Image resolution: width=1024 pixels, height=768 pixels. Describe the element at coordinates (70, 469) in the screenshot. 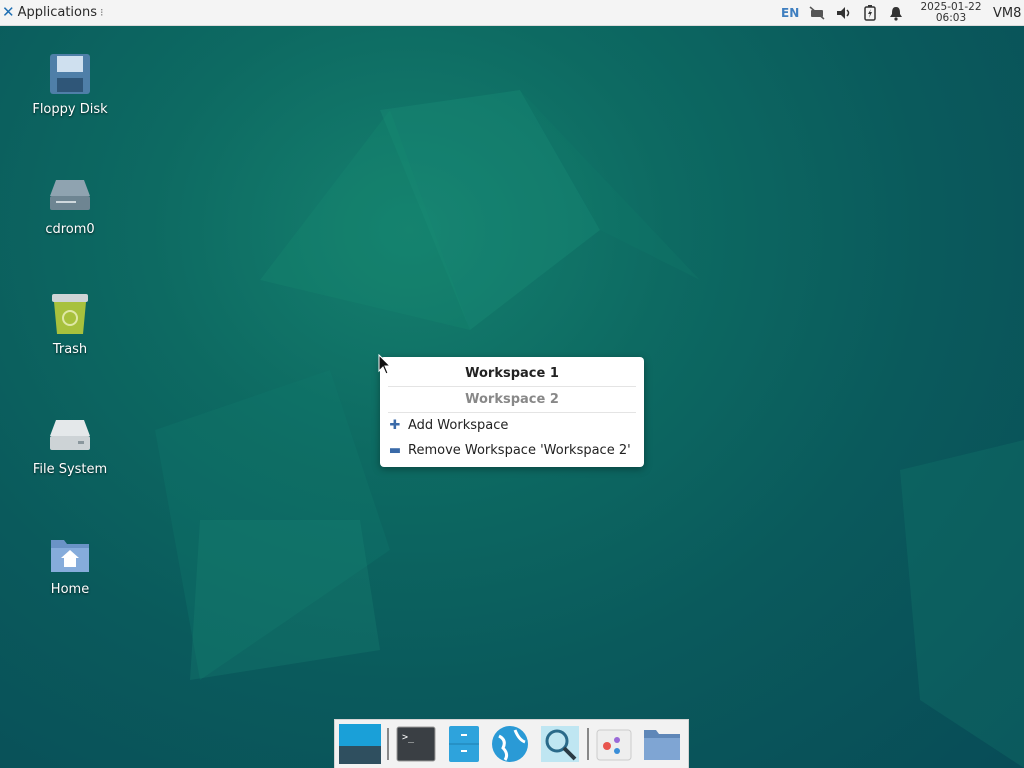

I see `desktop-icon-label: File System` at that location.